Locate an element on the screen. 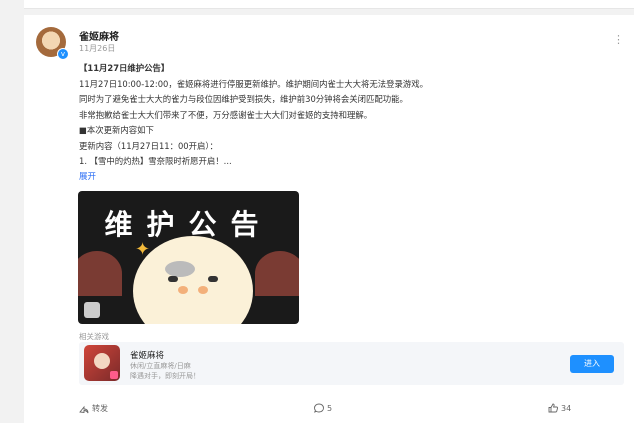 The width and height of the screenshot is (634, 423). game-icon is located at coordinates (102, 363).